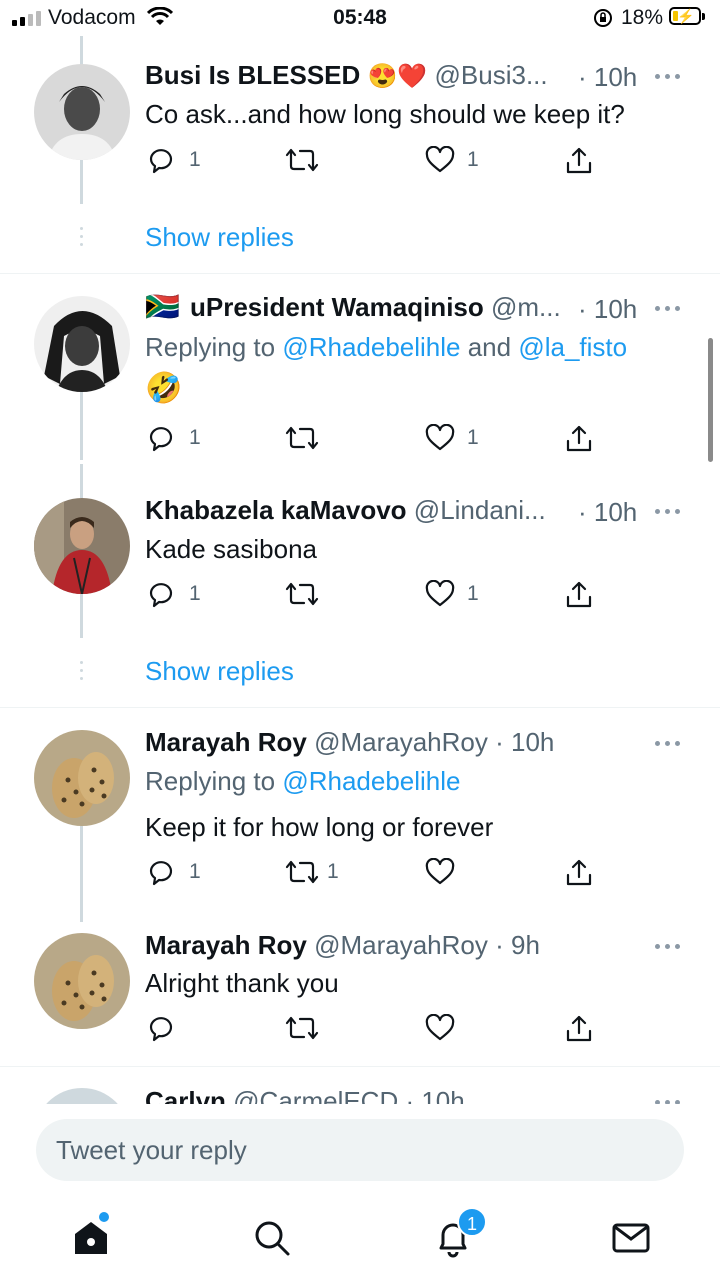 Image resolution: width=720 pixels, height=1280 pixels. Describe the element at coordinates (342, 945) in the screenshot. I see `tweet-author: Marayah Roy @MarayahRoy · 9h` at that location.